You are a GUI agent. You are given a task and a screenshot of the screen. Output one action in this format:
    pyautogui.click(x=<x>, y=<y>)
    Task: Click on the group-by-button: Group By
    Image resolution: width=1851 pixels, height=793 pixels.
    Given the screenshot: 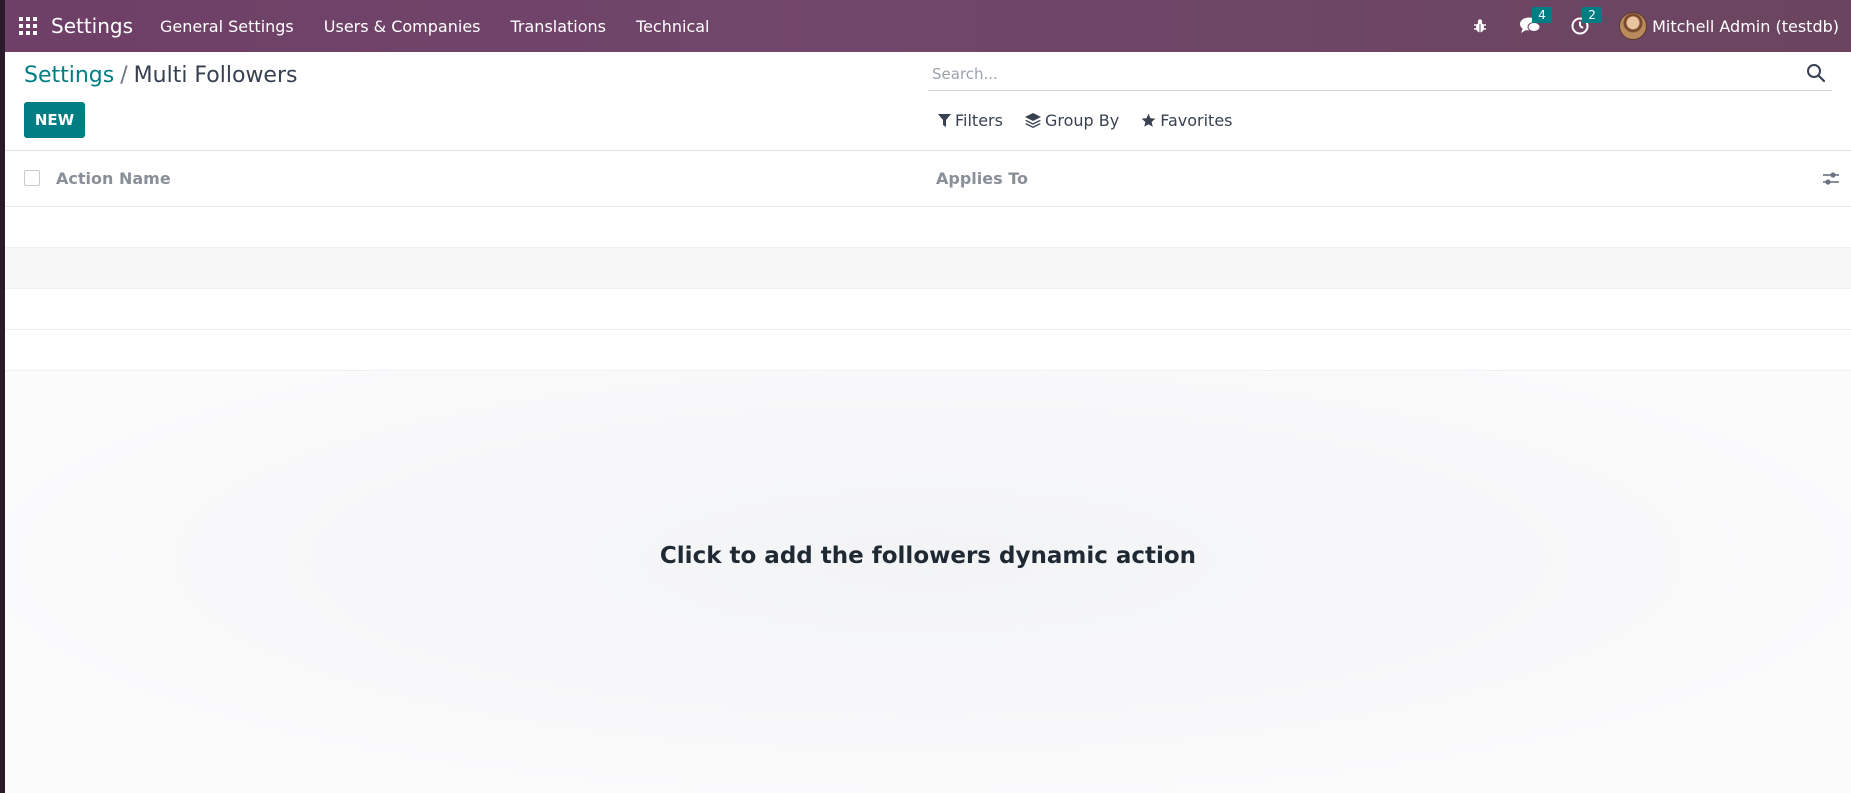 What is the action you would take?
    pyautogui.click(x=1072, y=120)
    